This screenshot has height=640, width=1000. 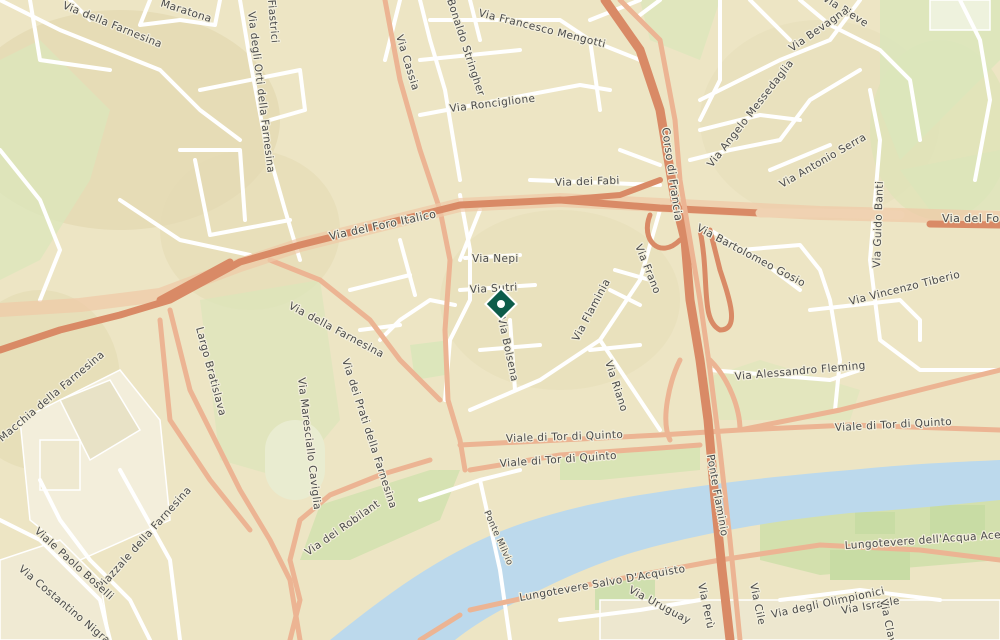 I want to click on label-via-nepi: Via Nepi, so click(x=495, y=259).